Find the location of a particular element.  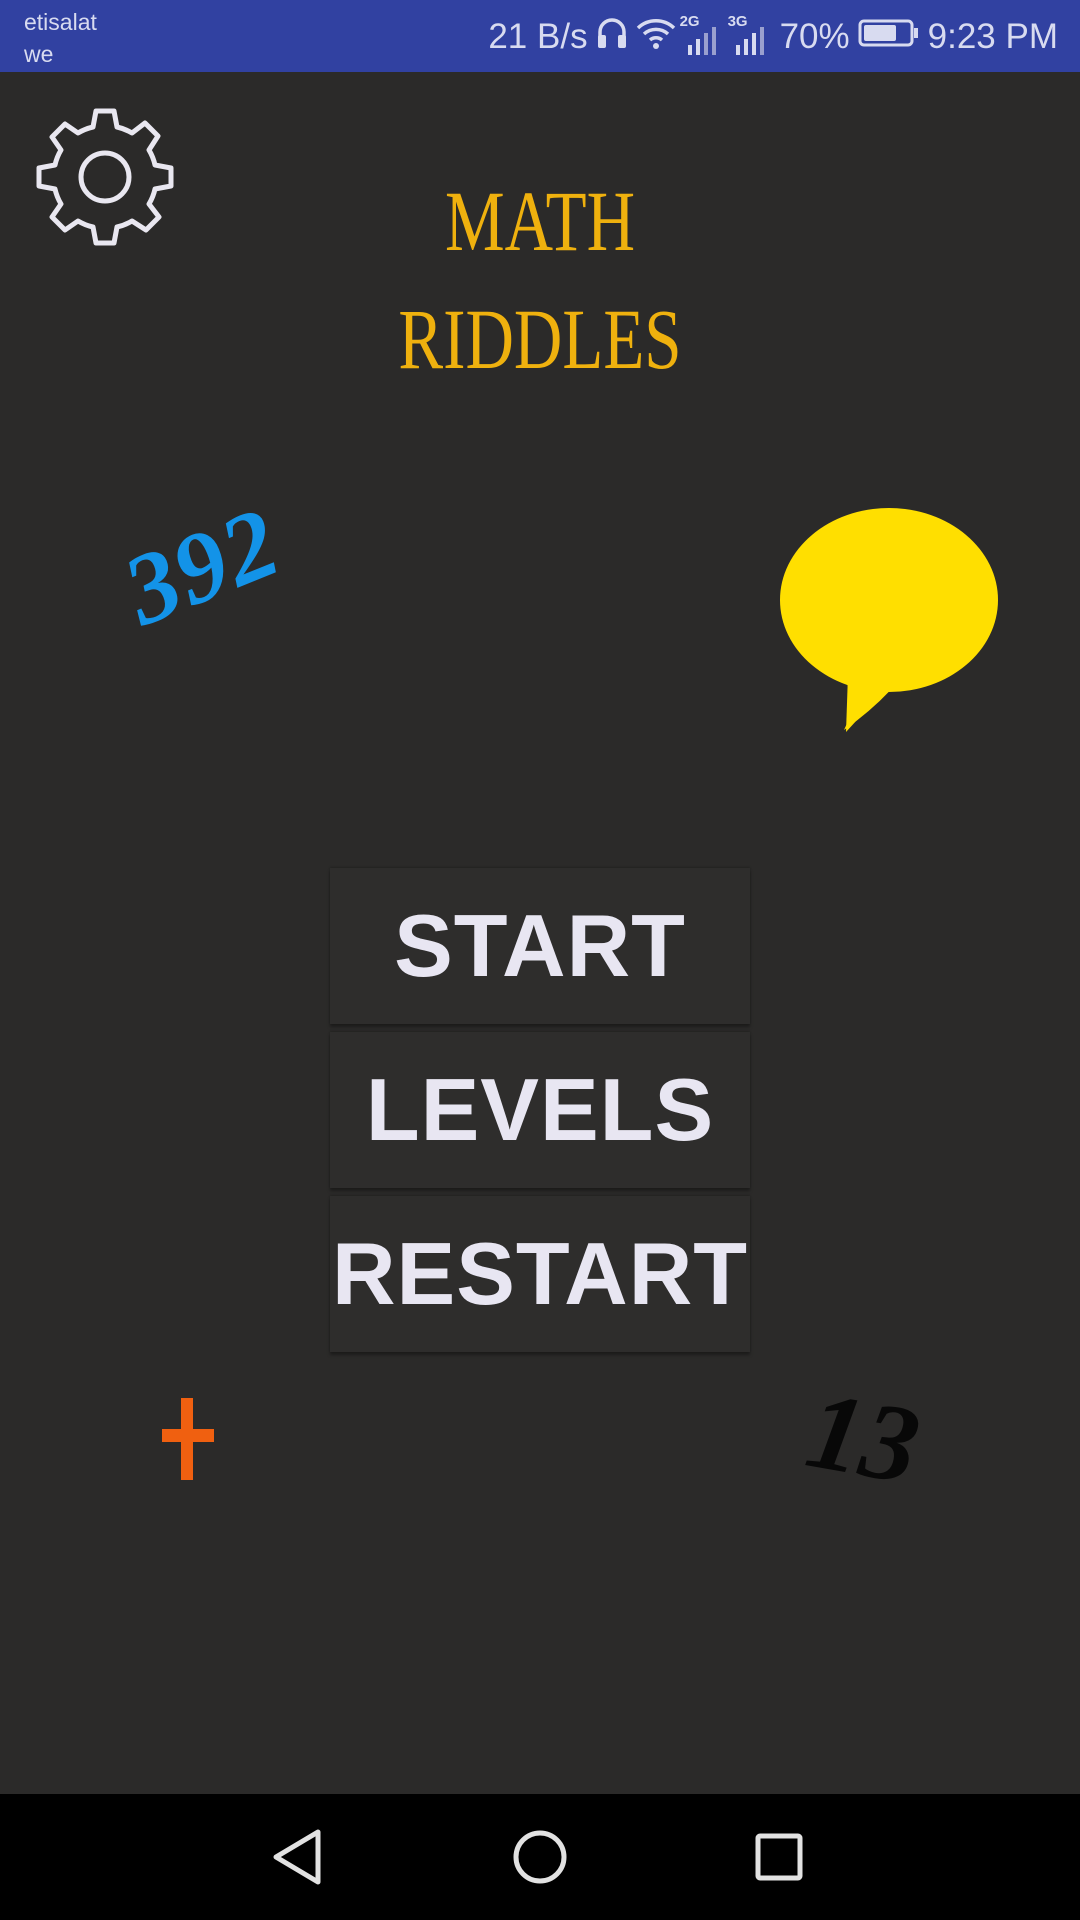

status-indicators: 21 B/s 2G 3G 70% 9:23 PM is located at coordinates (769, 37).